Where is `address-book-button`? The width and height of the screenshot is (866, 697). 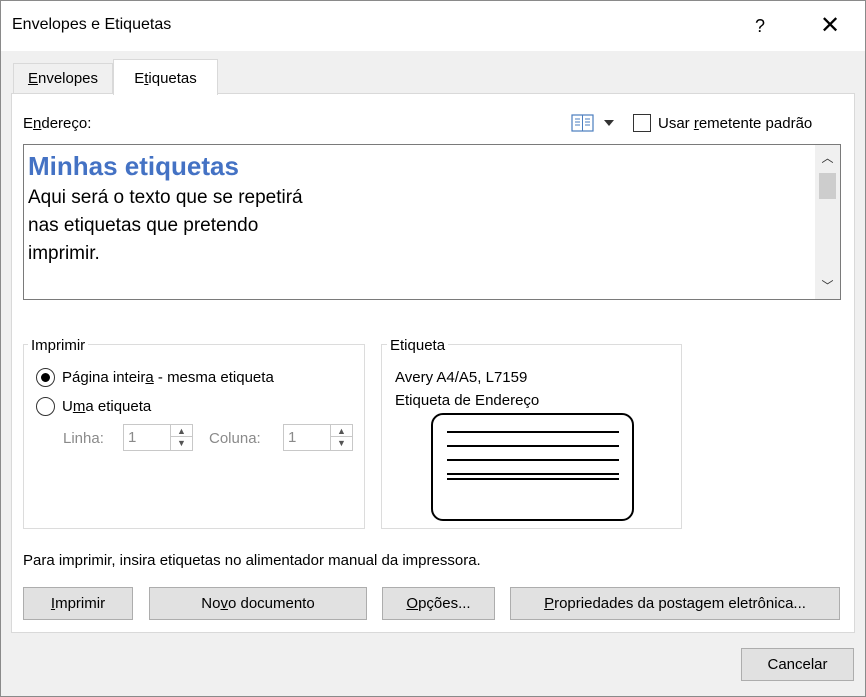
address-book-button is located at coordinates (594, 123).